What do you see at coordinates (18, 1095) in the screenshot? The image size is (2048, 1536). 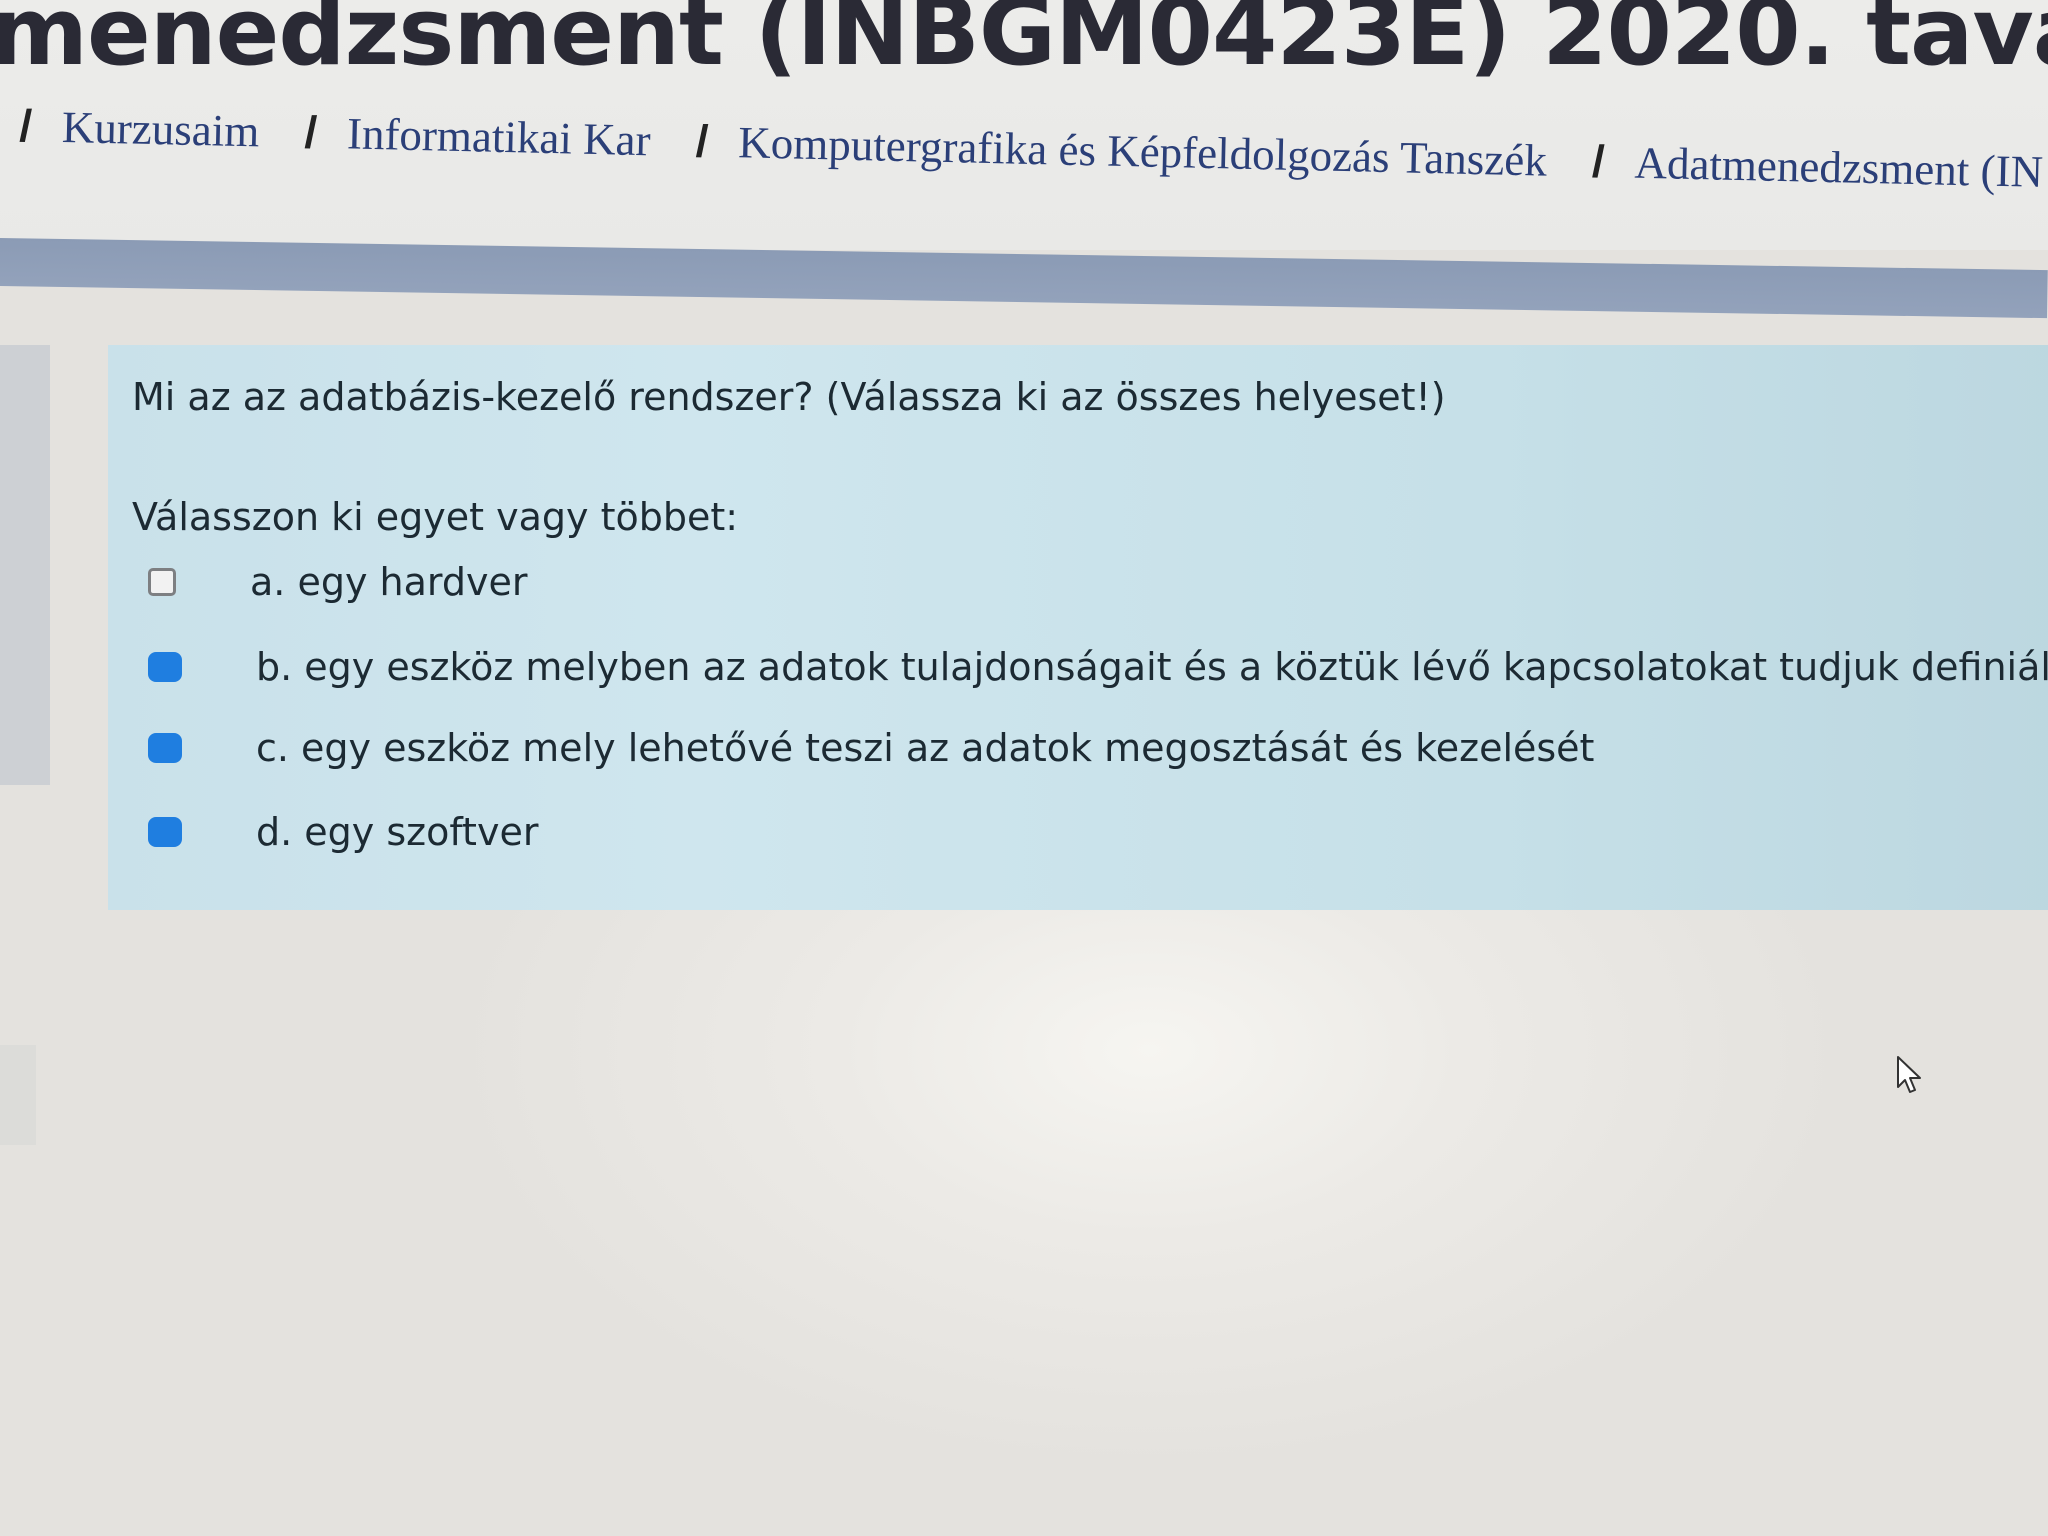 I see `side-panel-edge` at bounding box center [18, 1095].